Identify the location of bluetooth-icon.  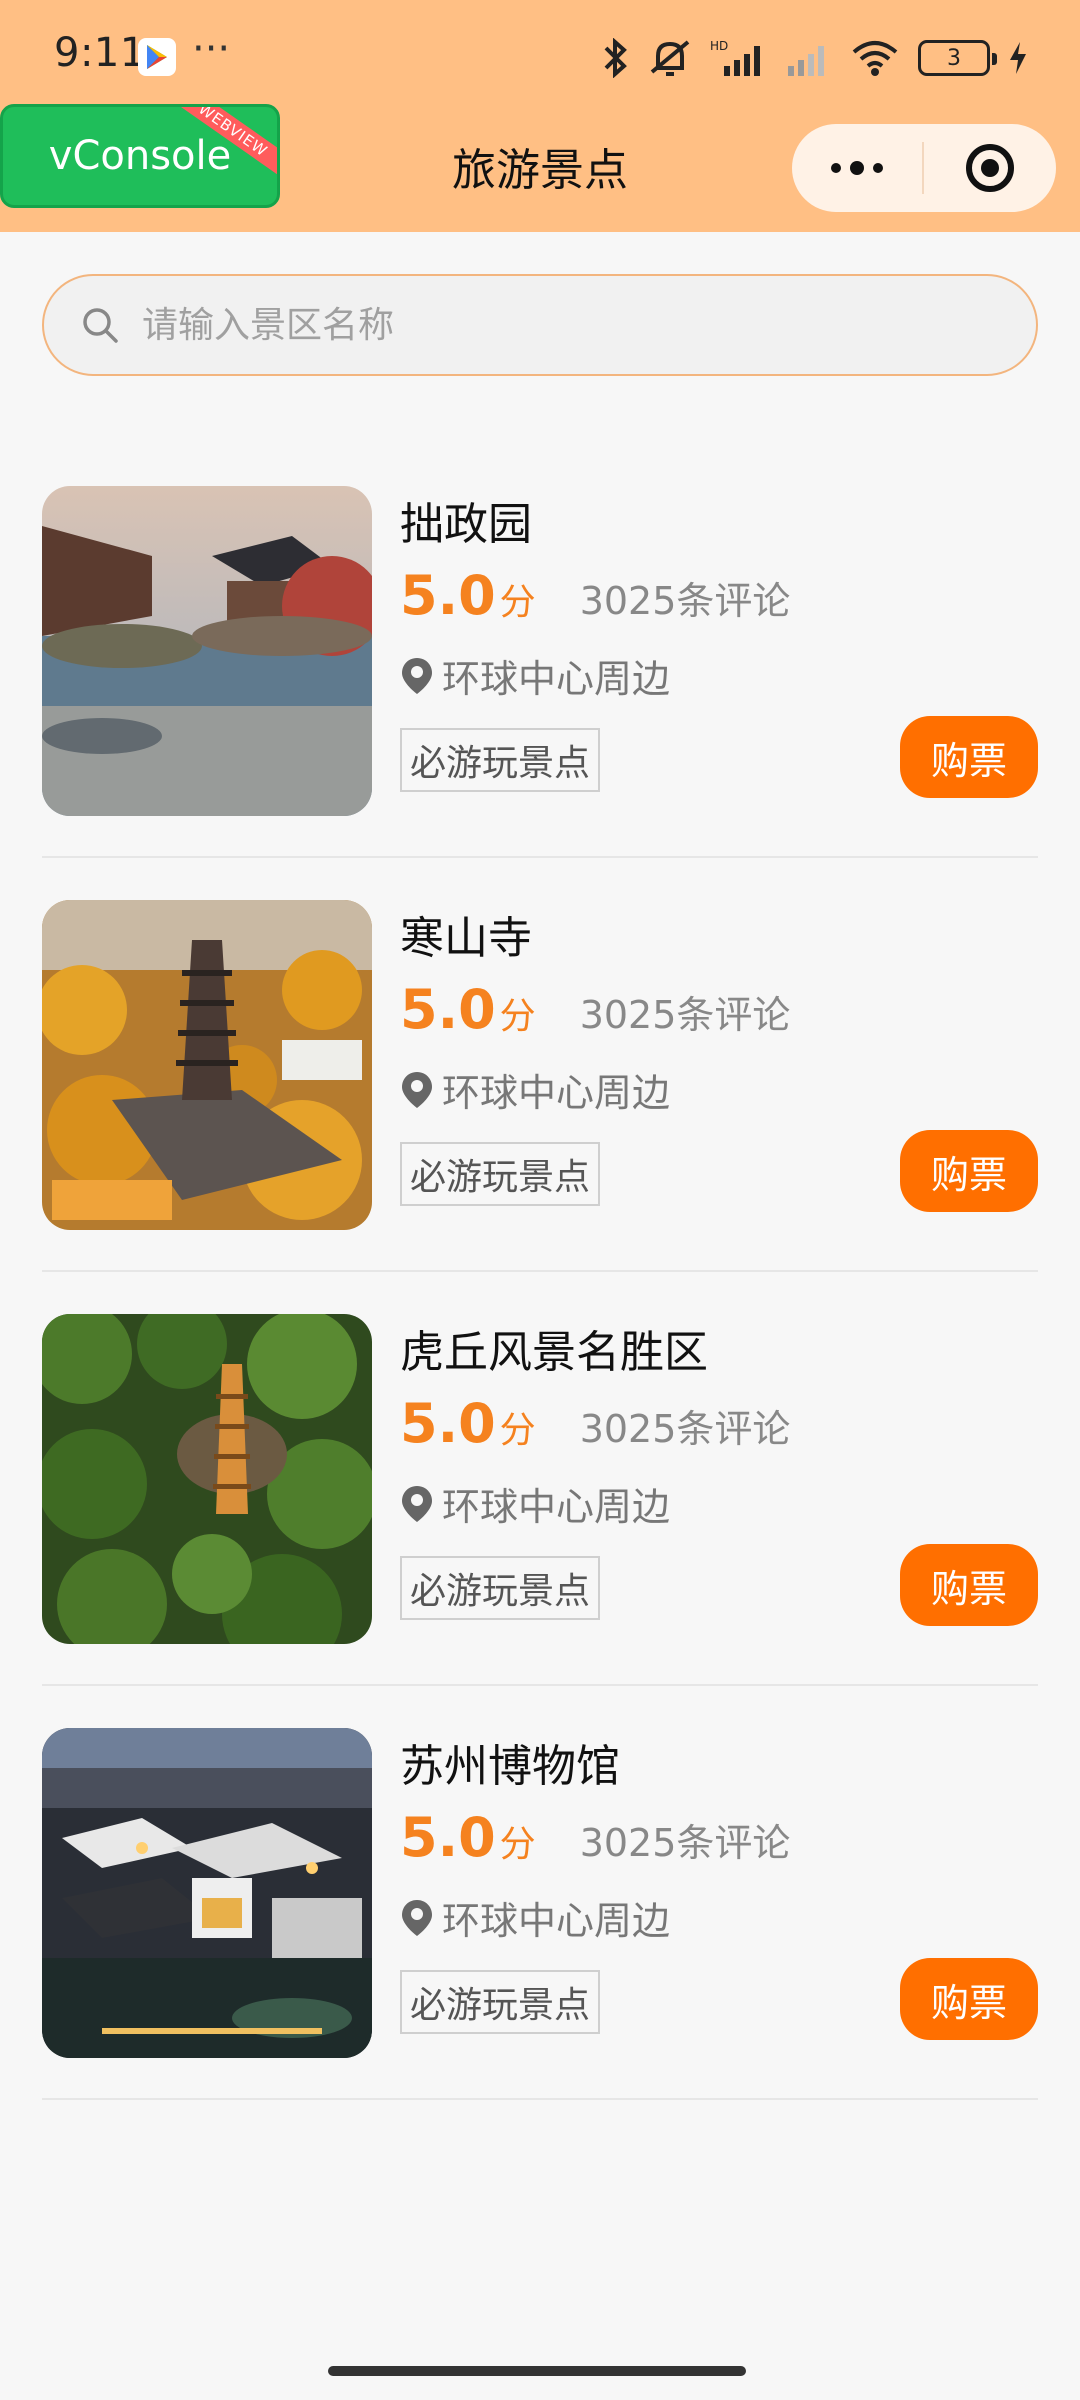
(615, 58).